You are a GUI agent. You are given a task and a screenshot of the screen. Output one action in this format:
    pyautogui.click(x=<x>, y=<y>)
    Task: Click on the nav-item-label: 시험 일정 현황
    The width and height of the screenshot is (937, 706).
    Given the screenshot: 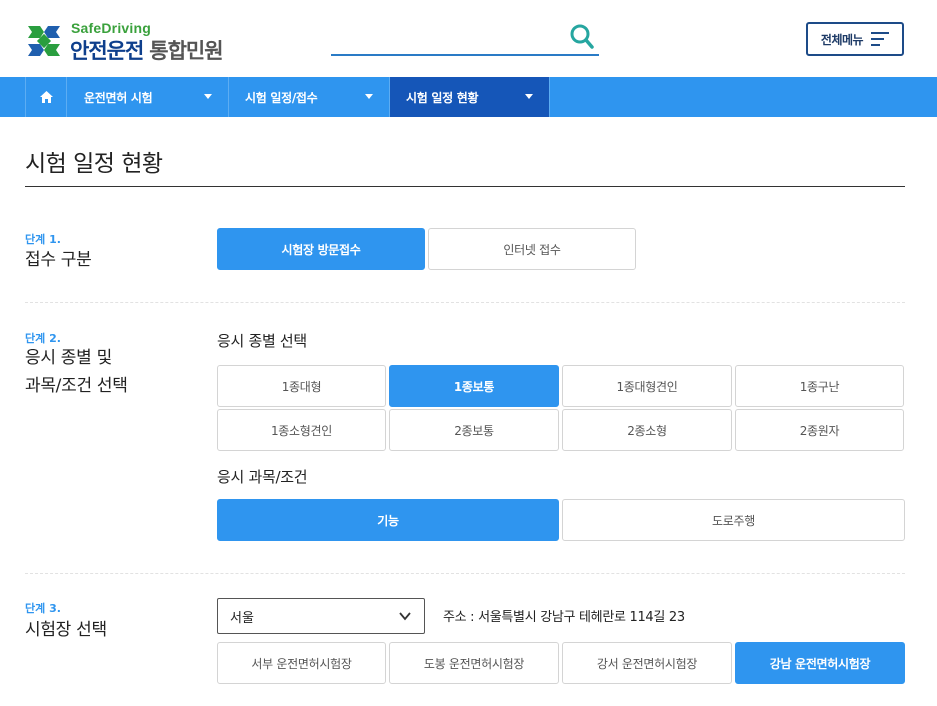 What is the action you would take?
    pyautogui.click(x=442, y=97)
    